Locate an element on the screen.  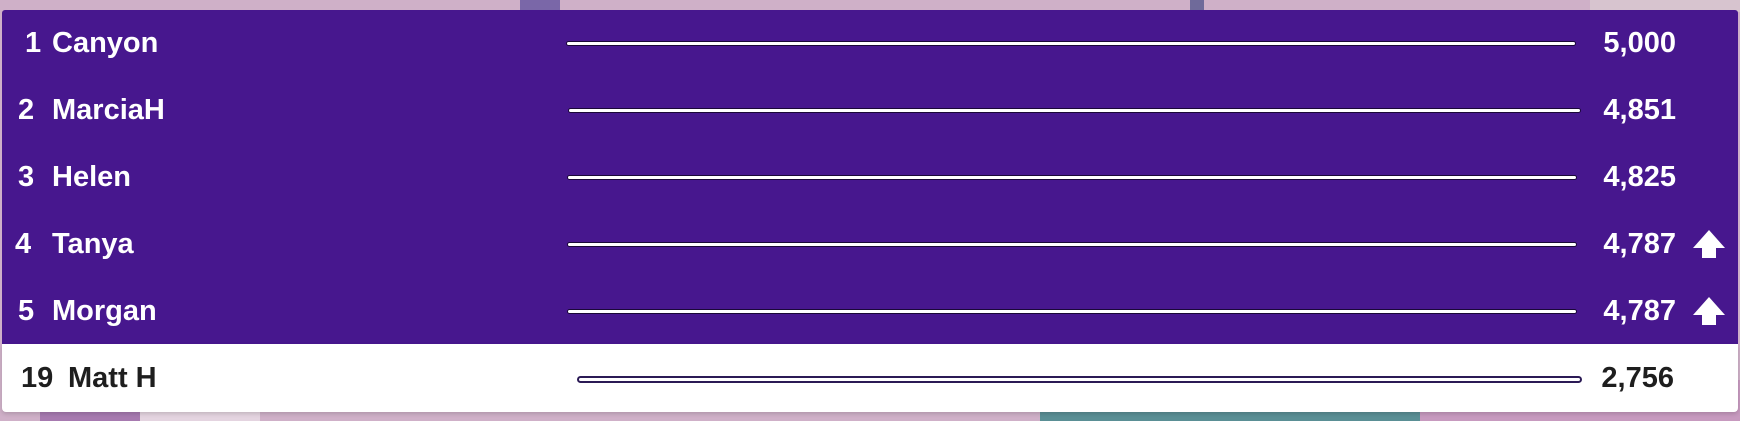
leaderboard-row: 4 Tanya 4,787 is located at coordinates (871, 244).